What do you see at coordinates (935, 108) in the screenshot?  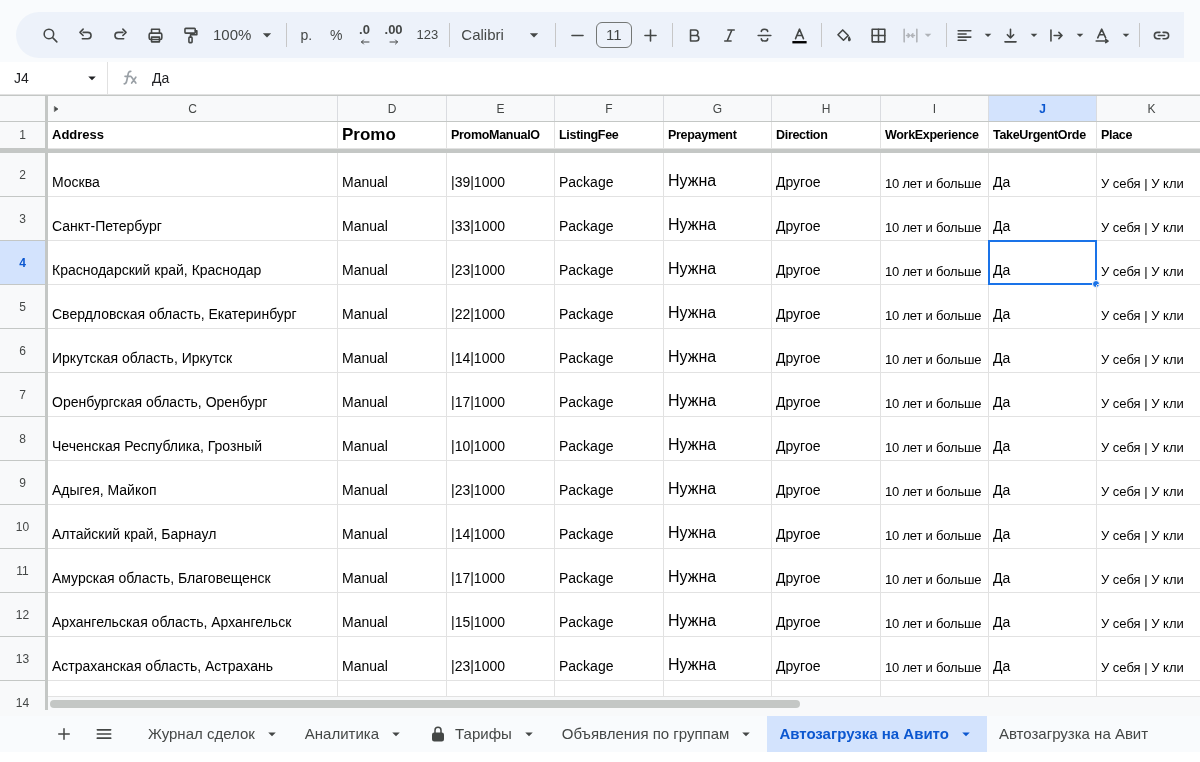 I see `column-header: I` at bounding box center [935, 108].